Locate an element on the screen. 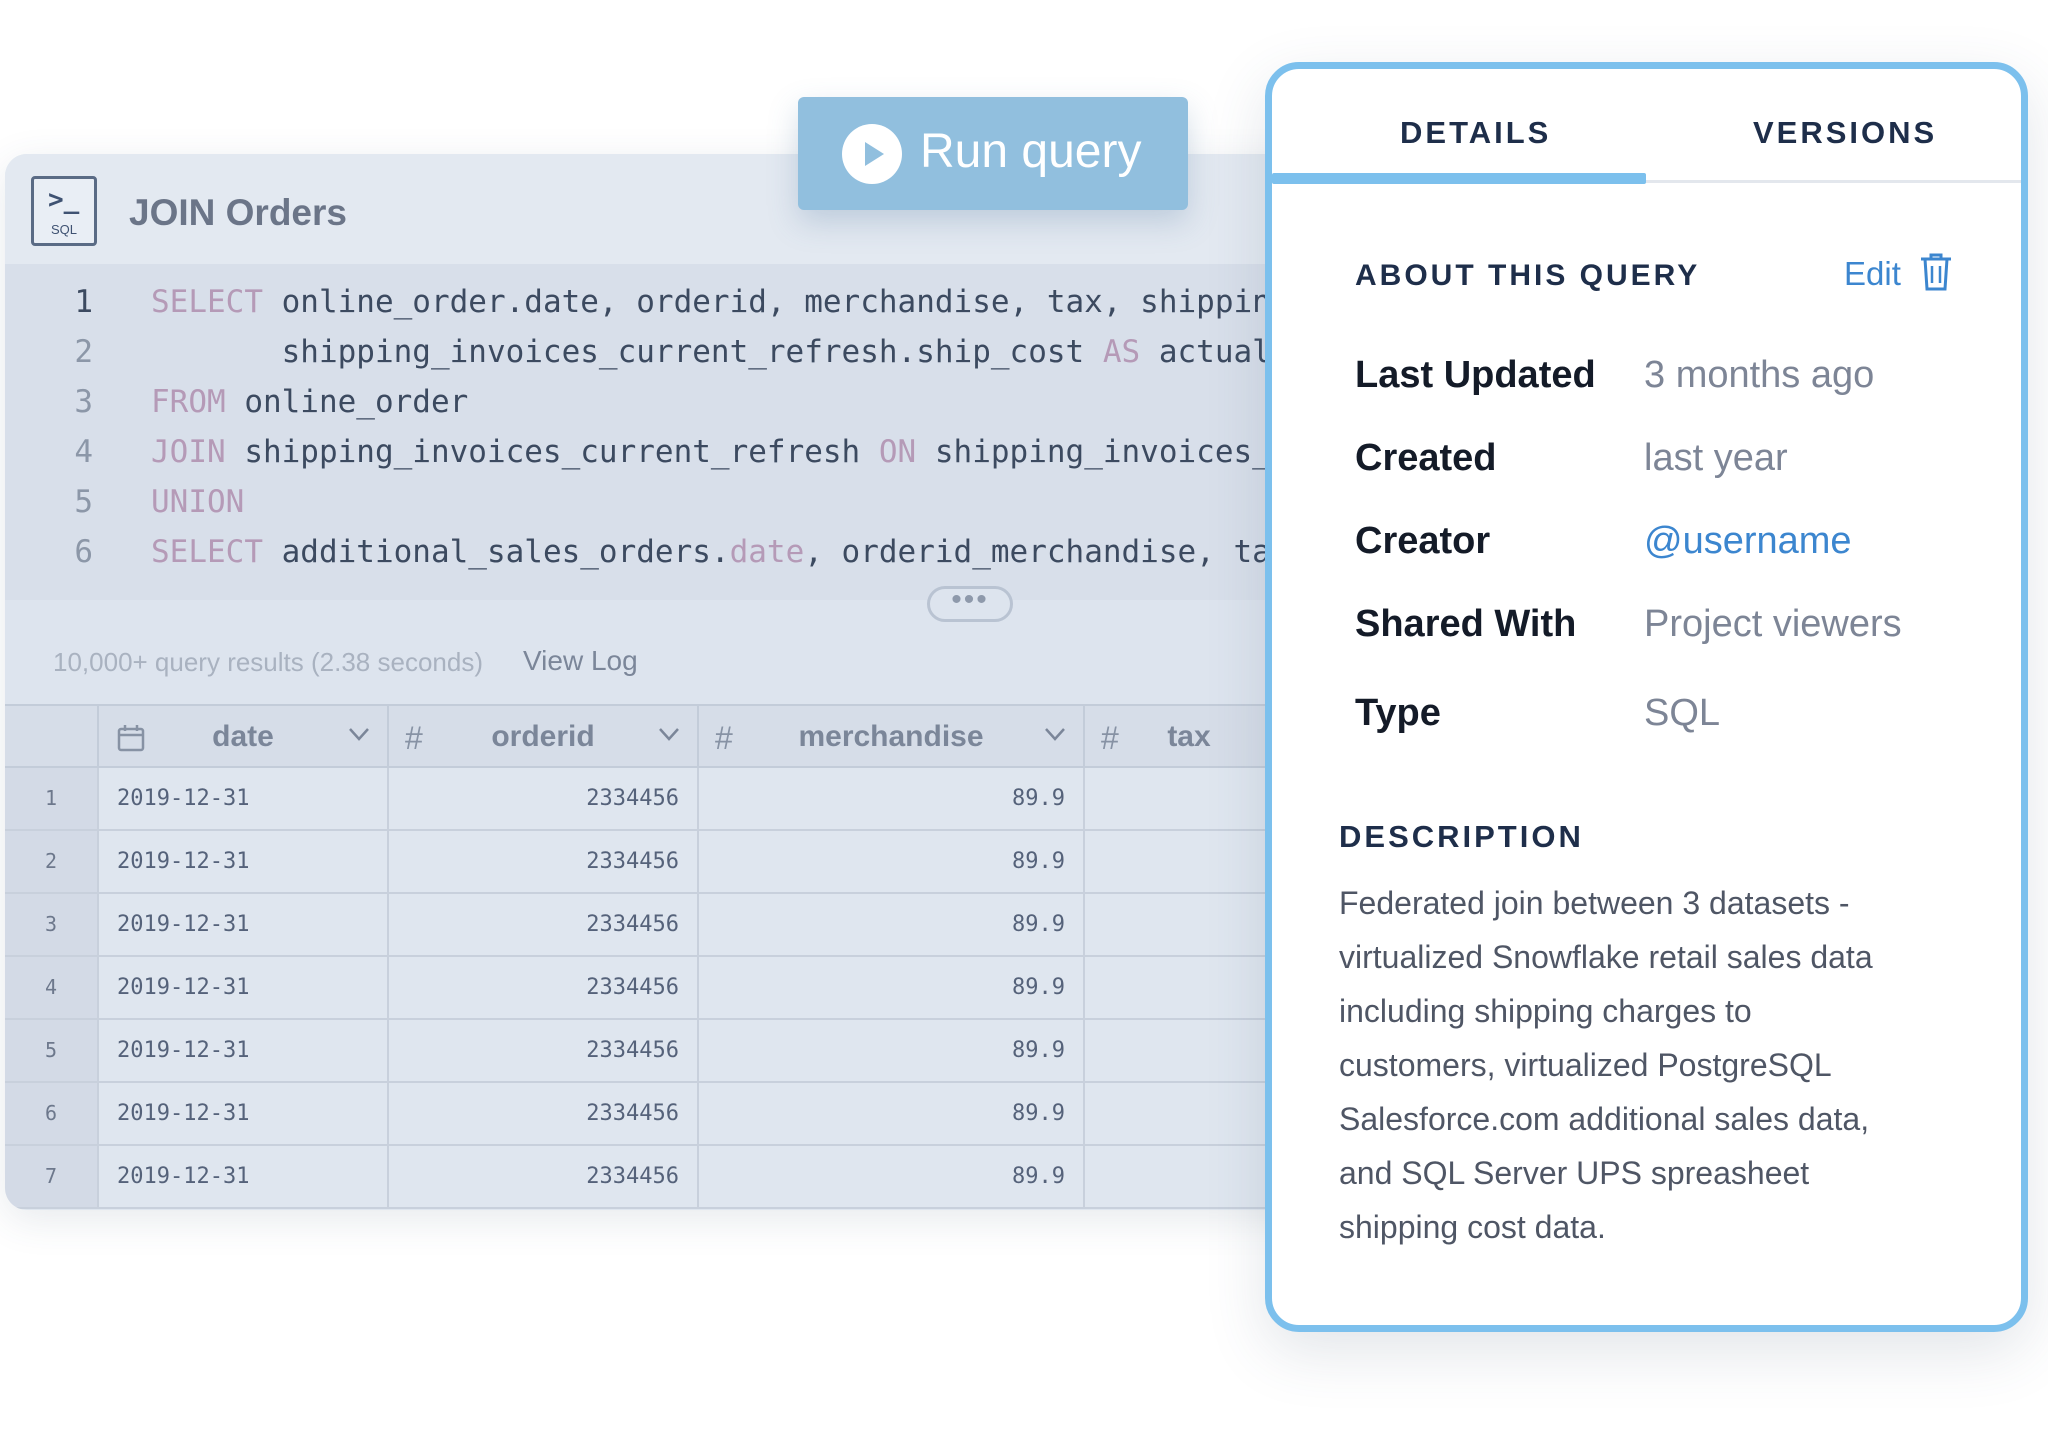  table-header: date # orderid # merchandise # tax is located at coordinates (665, 736).